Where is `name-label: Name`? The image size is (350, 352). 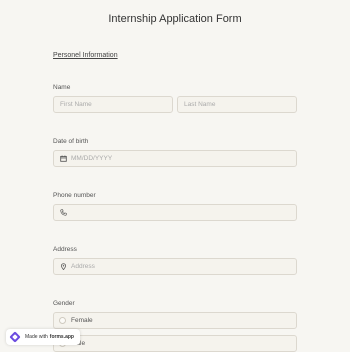
name-label: Name is located at coordinates (62, 87).